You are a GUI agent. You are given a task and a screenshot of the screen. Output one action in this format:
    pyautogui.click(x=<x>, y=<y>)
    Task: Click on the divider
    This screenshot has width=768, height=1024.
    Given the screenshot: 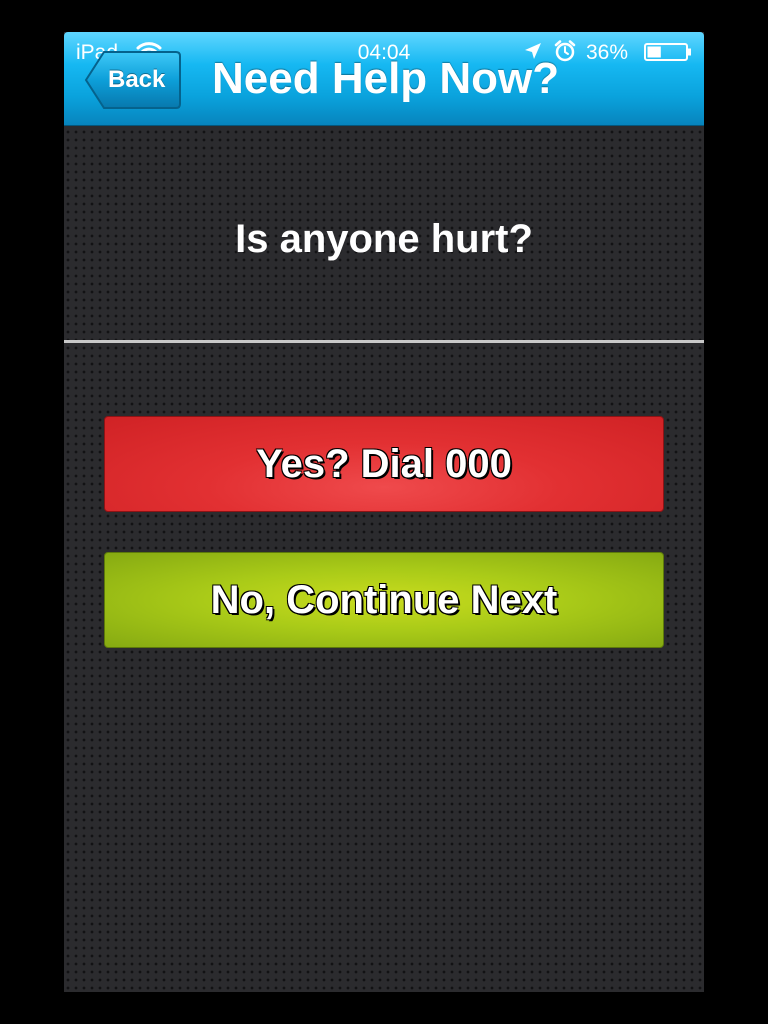 What is the action you would take?
    pyautogui.click(x=384, y=341)
    